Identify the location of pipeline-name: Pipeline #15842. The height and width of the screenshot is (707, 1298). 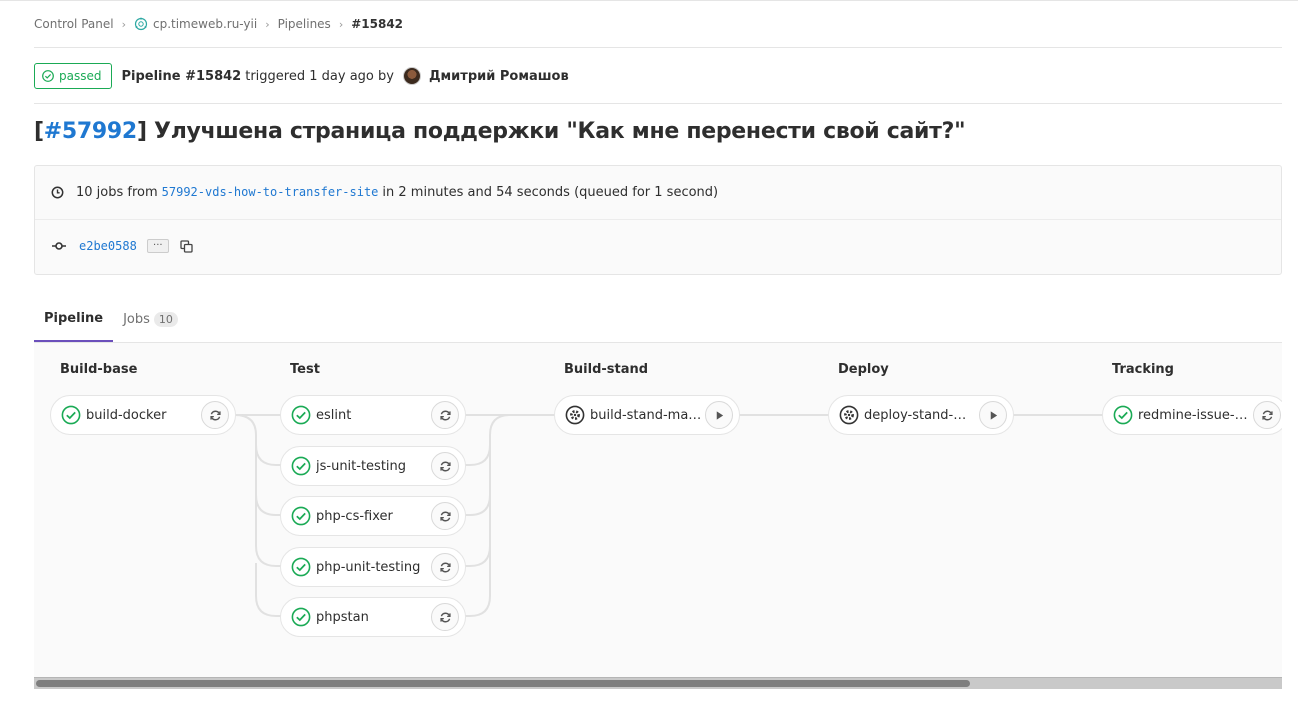
(181, 76).